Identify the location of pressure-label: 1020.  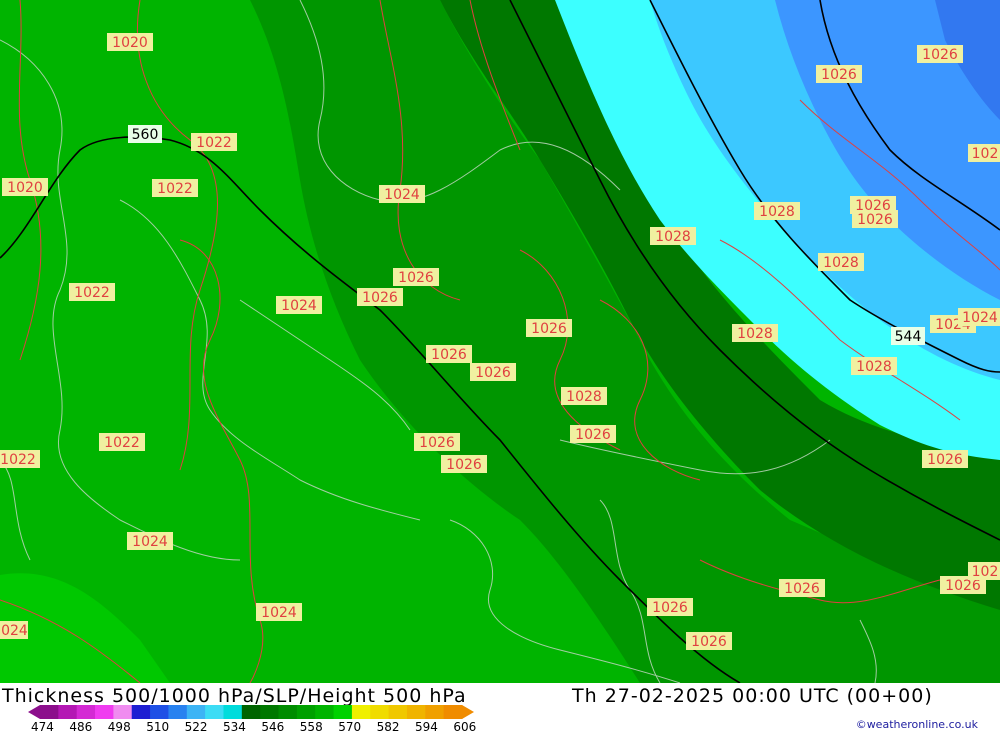
(130, 42).